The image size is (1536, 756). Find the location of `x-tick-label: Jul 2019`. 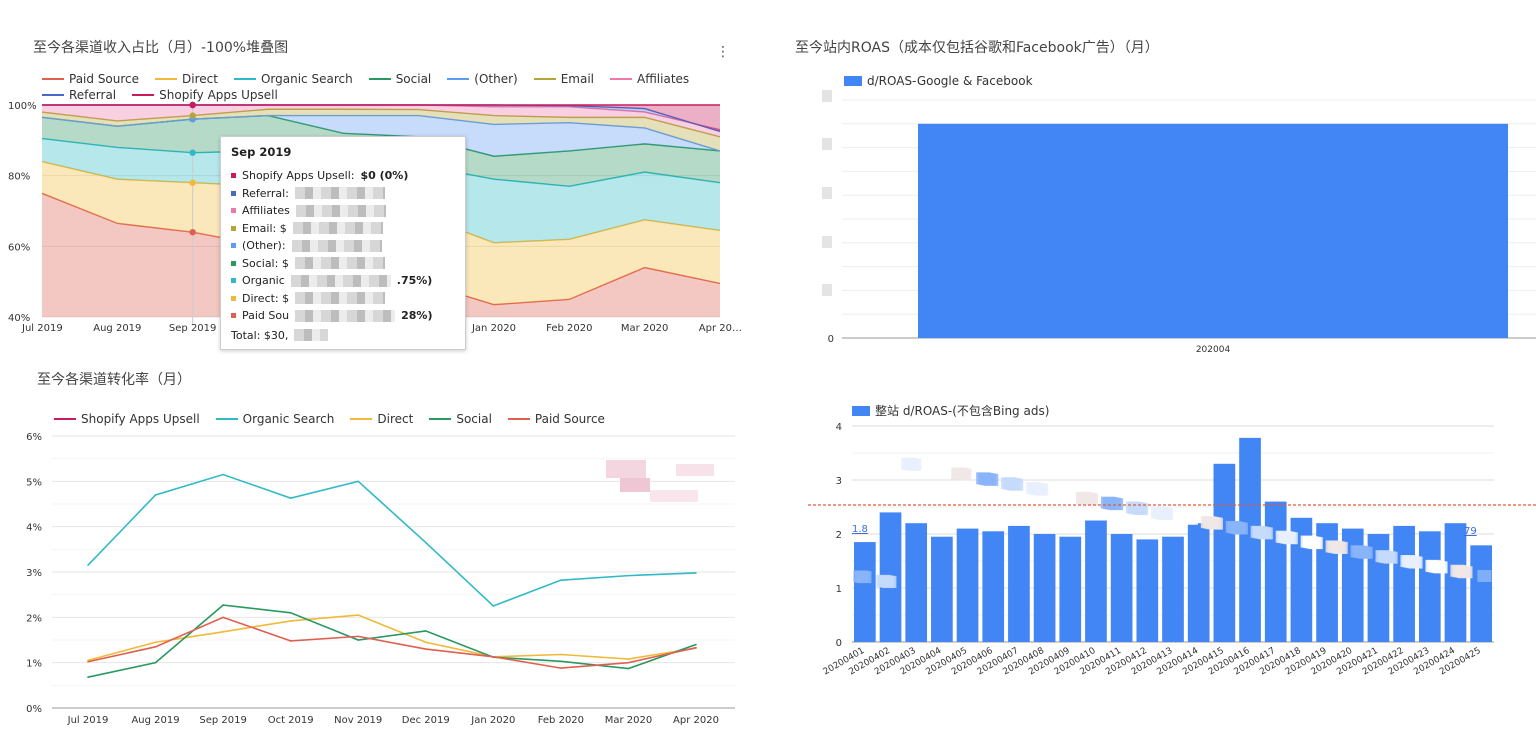

x-tick-label: Jul 2019 is located at coordinates (88, 720).